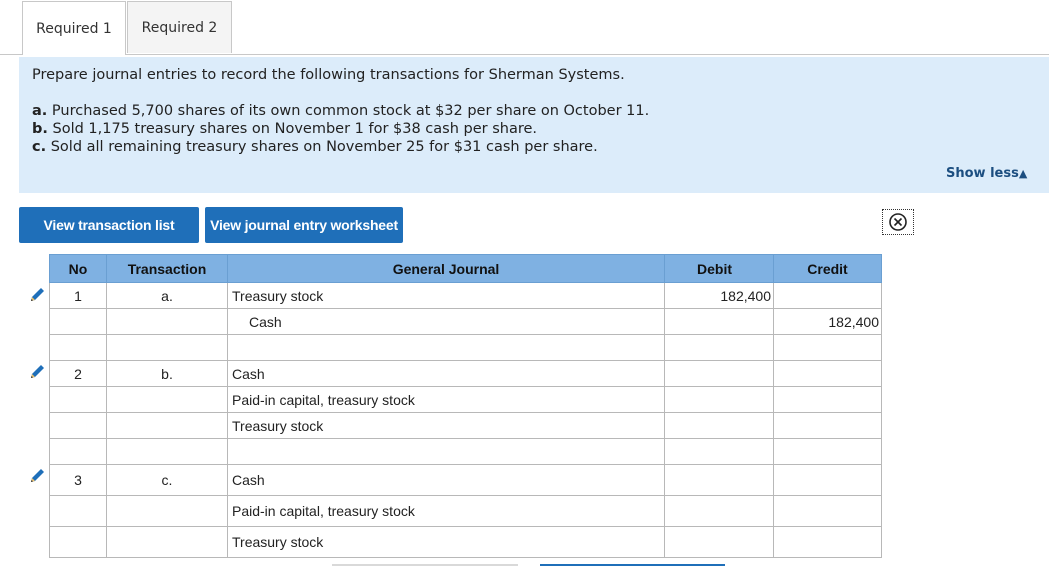 The width and height of the screenshot is (1049, 566). I want to click on debit-cell: 182,400, so click(719, 295).